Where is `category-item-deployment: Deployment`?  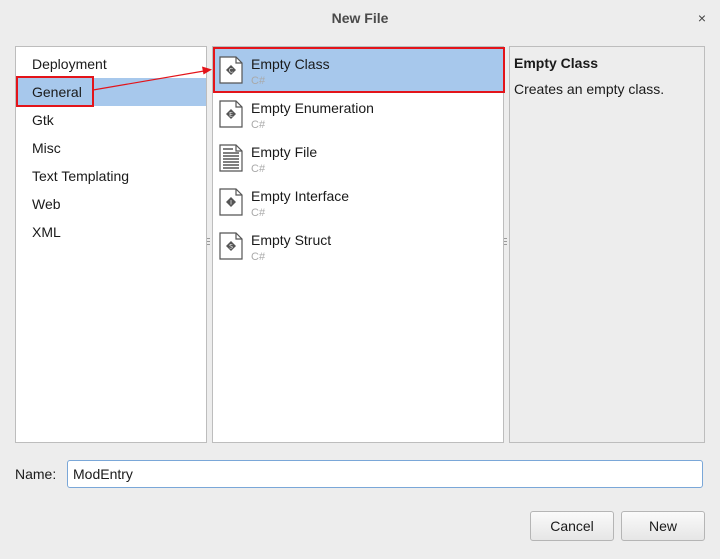 category-item-deployment: Deployment is located at coordinates (111, 64).